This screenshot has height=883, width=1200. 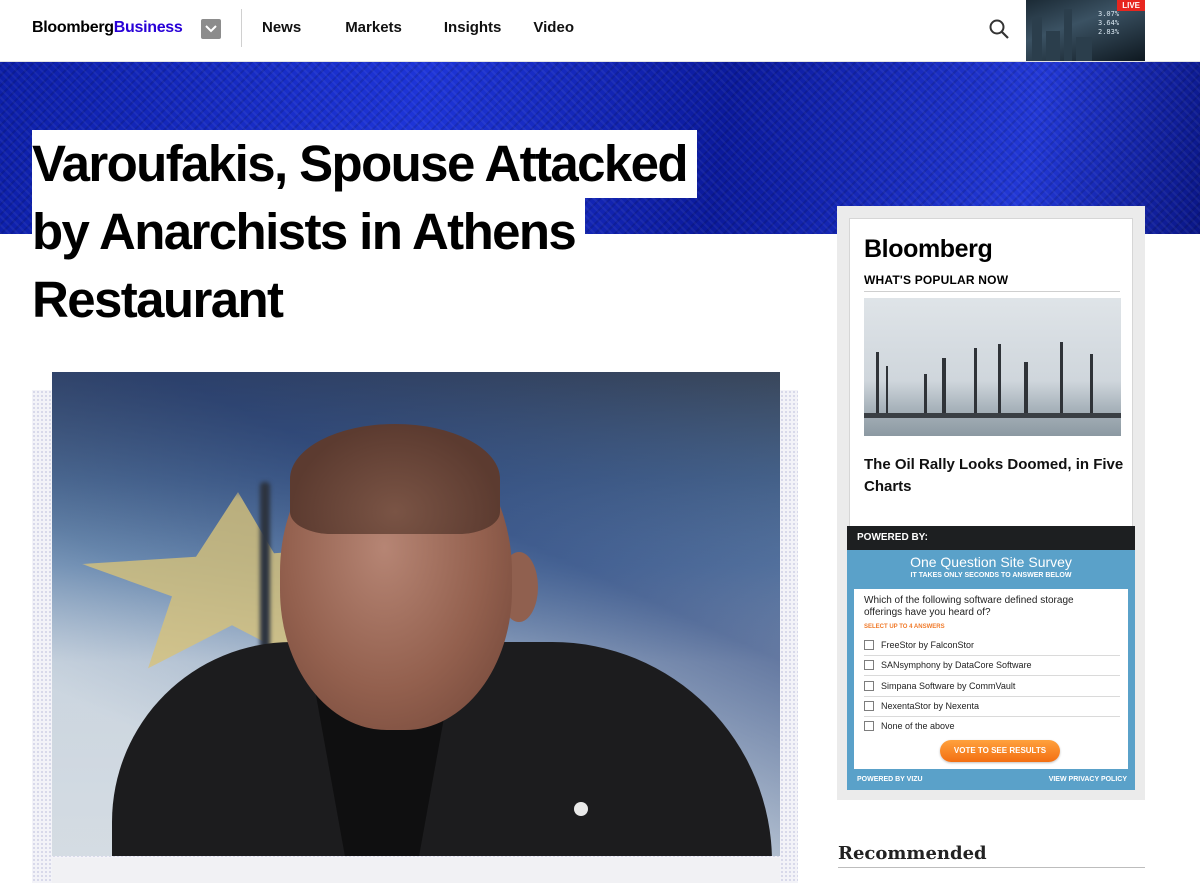 What do you see at coordinates (1085, 30) in the screenshot?
I see `live-tv-thumbnail: 3.07% 3.64% 2.83% LIVE` at bounding box center [1085, 30].